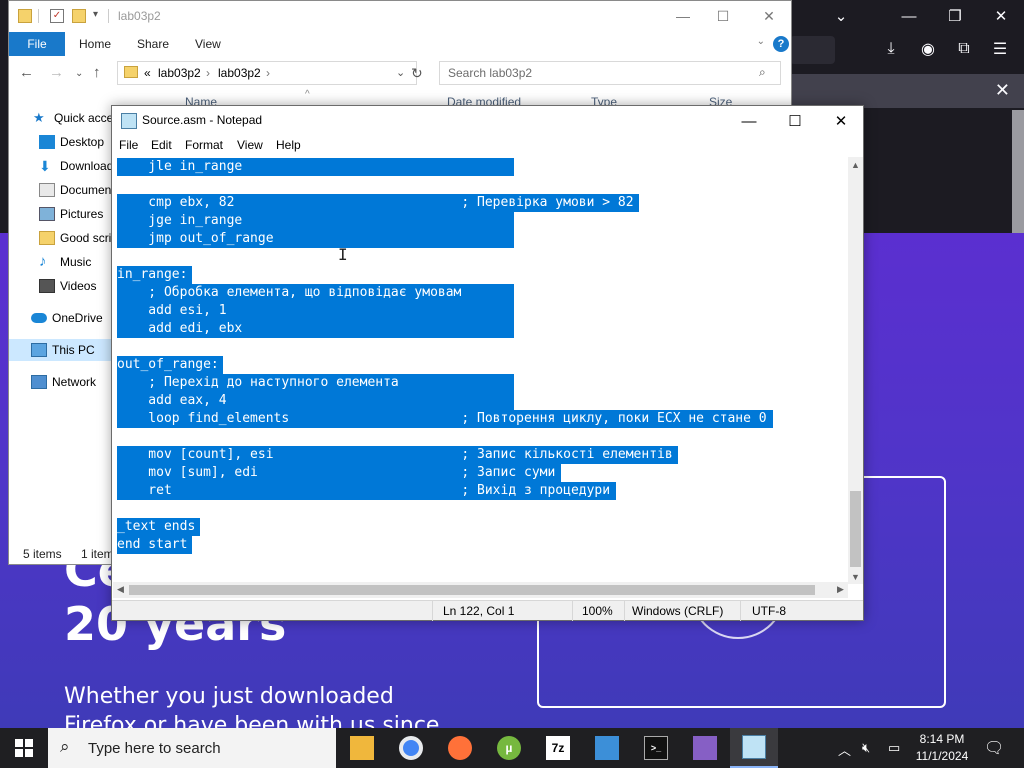 This screenshot has width=1024, height=768. I want to click on horizontal-scrollbar: ◀ ▶, so click(480, 590).